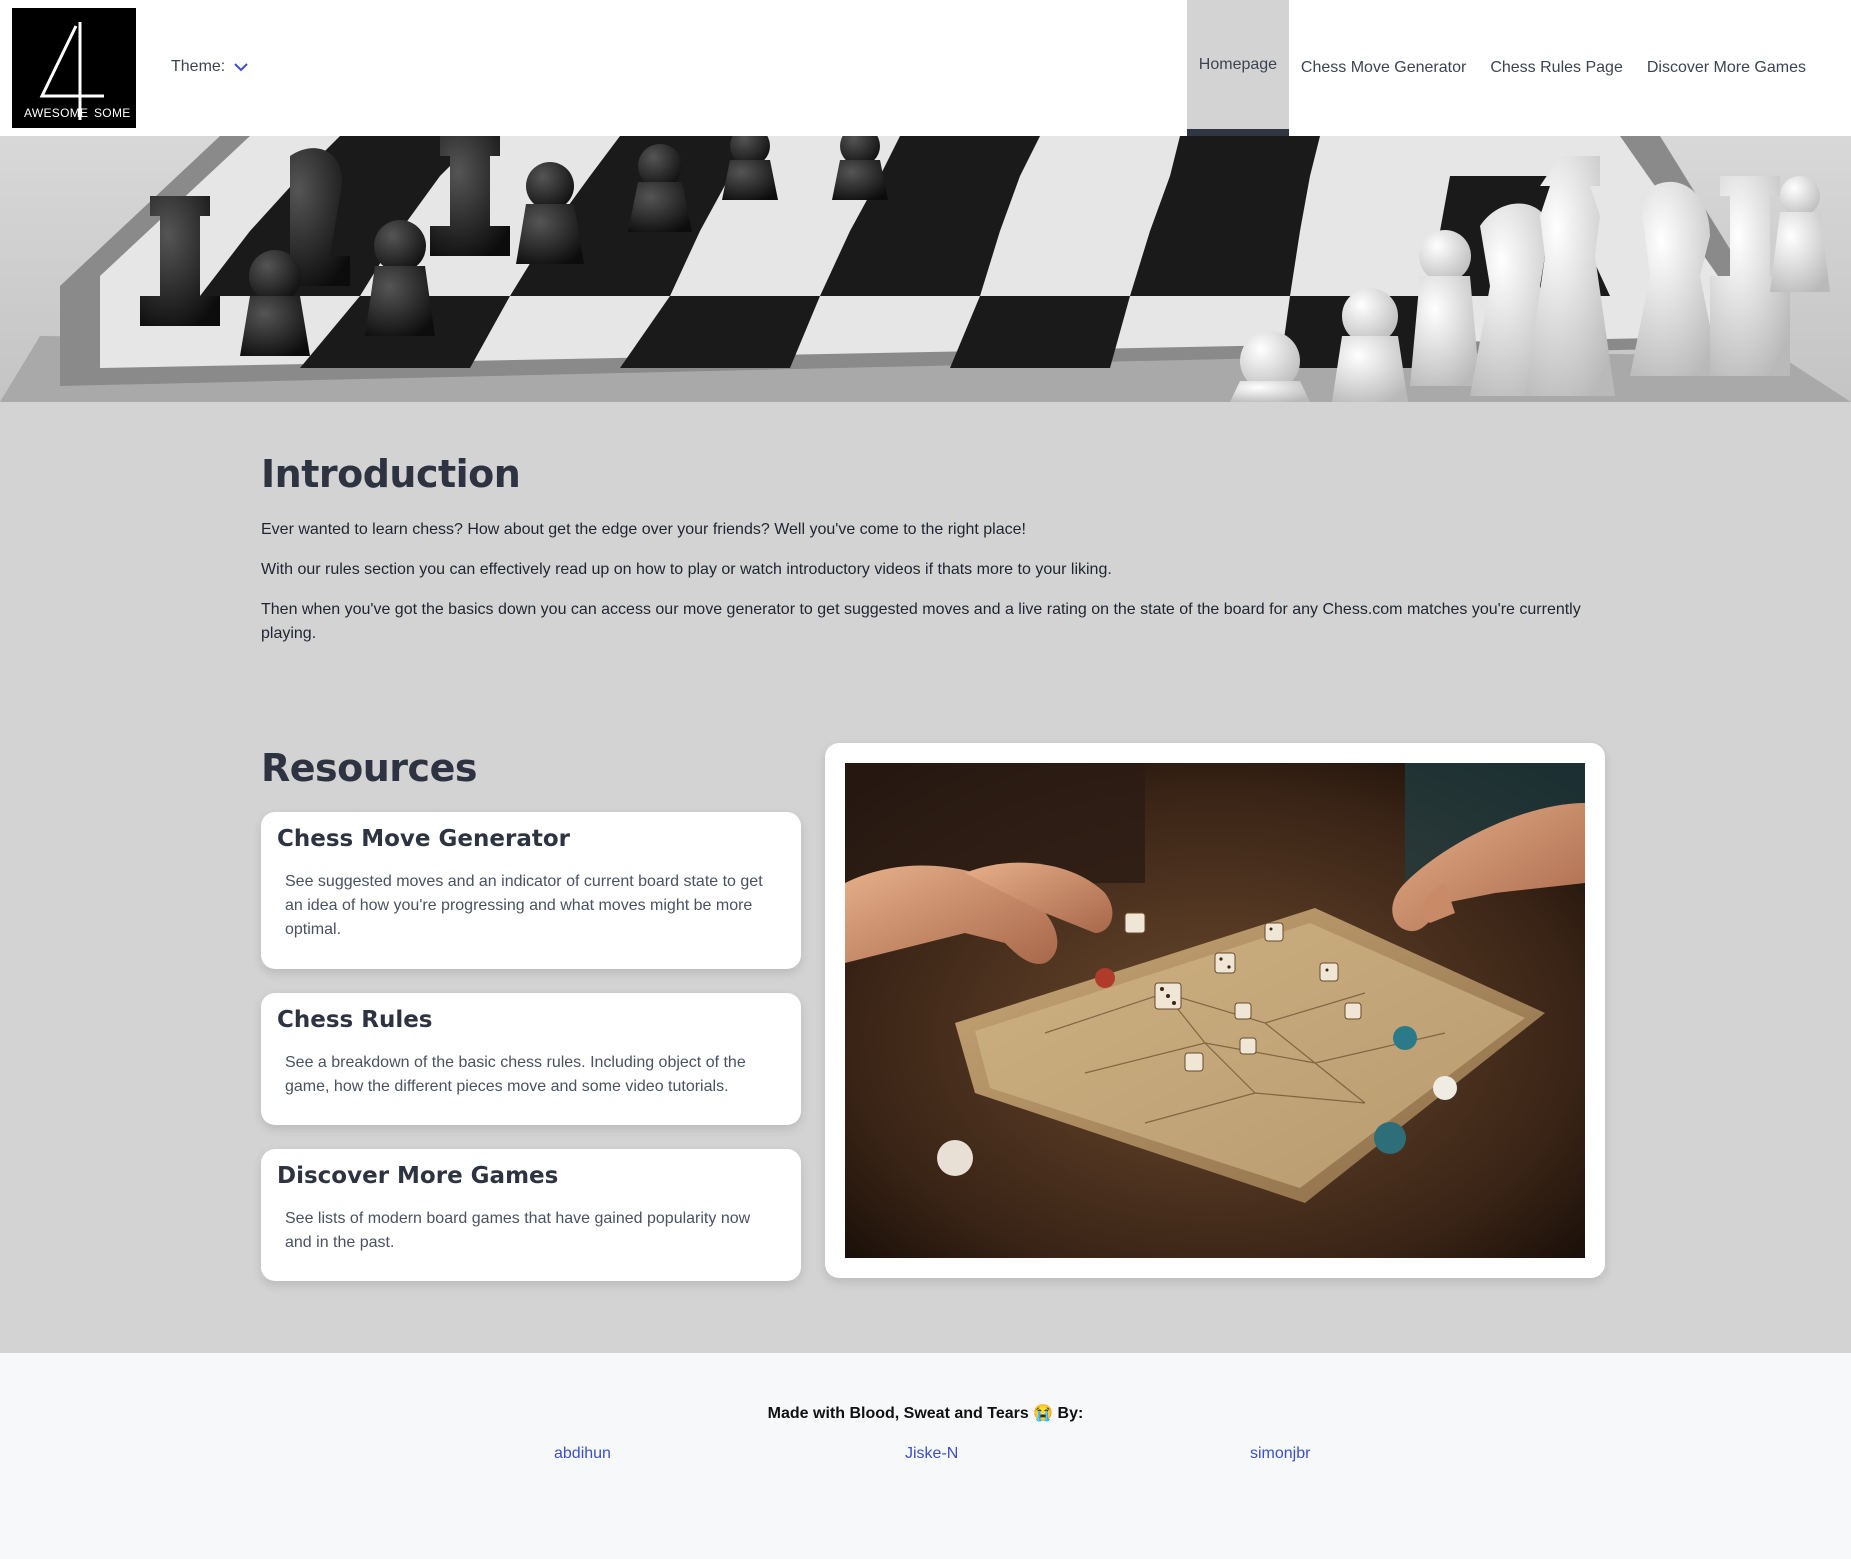 This screenshot has height=1559, width=1851. I want to click on board-game-photo, so click(1215, 1010).